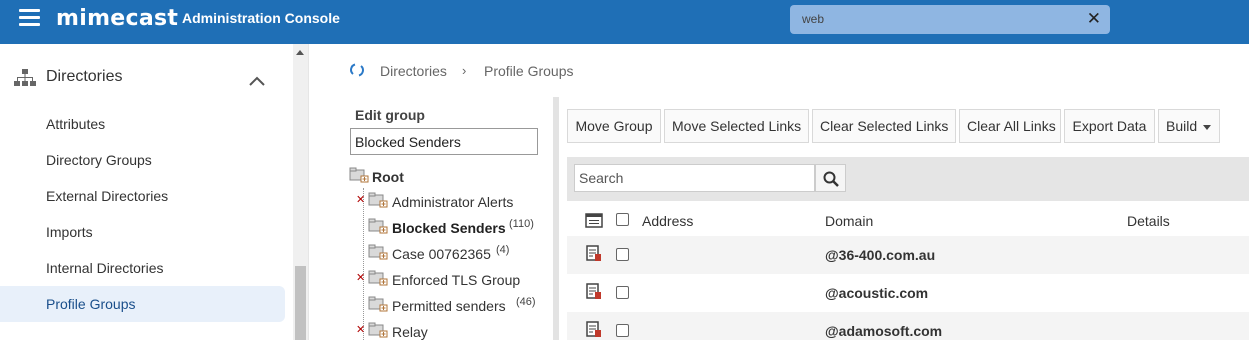 Image resolution: width=1249 pixels, height=340 pixels. What do you see at coordinates (556, 218) in the screenshot?
I see `panel-splitter` at bounding box center [556, 218].